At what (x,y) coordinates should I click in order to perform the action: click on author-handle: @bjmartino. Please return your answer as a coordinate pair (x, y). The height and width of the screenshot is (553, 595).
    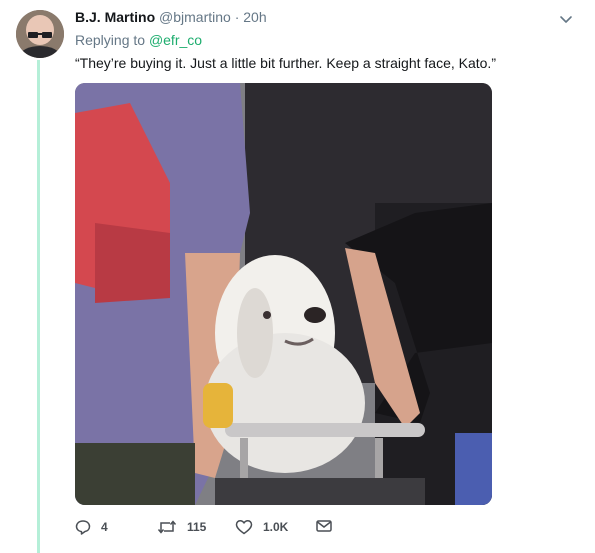
    Looking at the image, I should click on (195, 17).